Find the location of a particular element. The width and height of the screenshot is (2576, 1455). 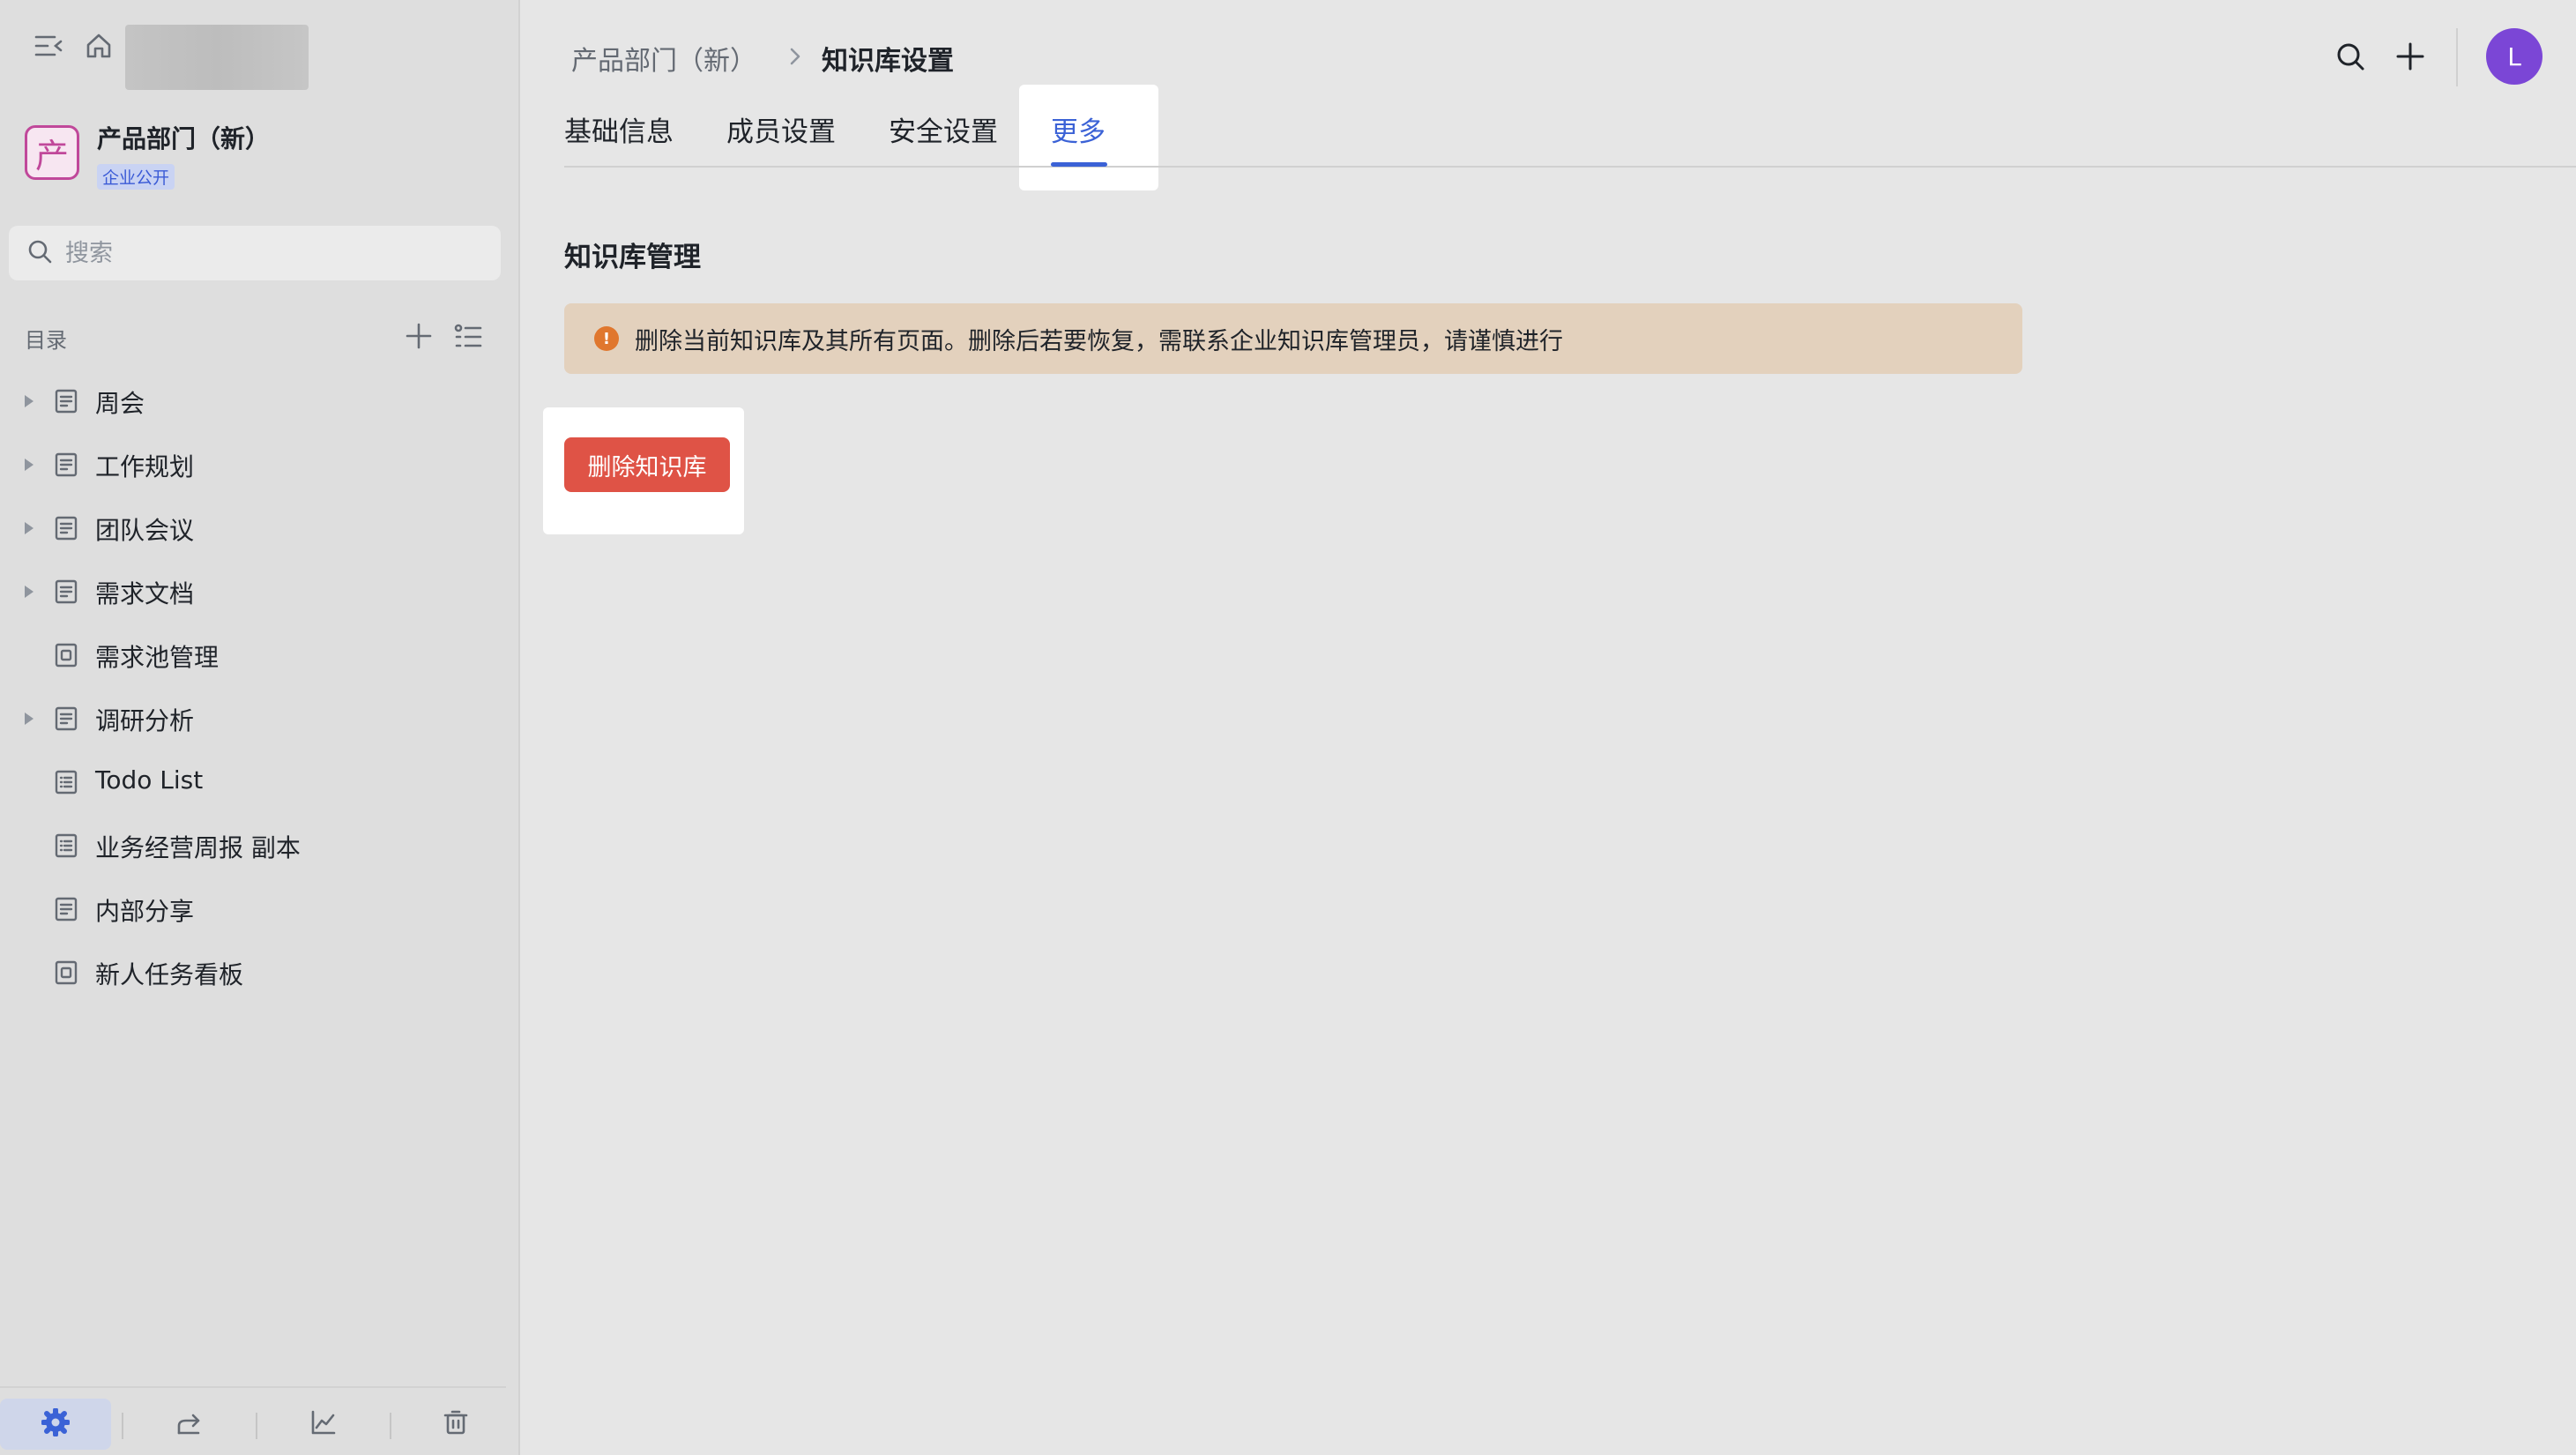

analytics-icon is located at coordinates (323, 1424).